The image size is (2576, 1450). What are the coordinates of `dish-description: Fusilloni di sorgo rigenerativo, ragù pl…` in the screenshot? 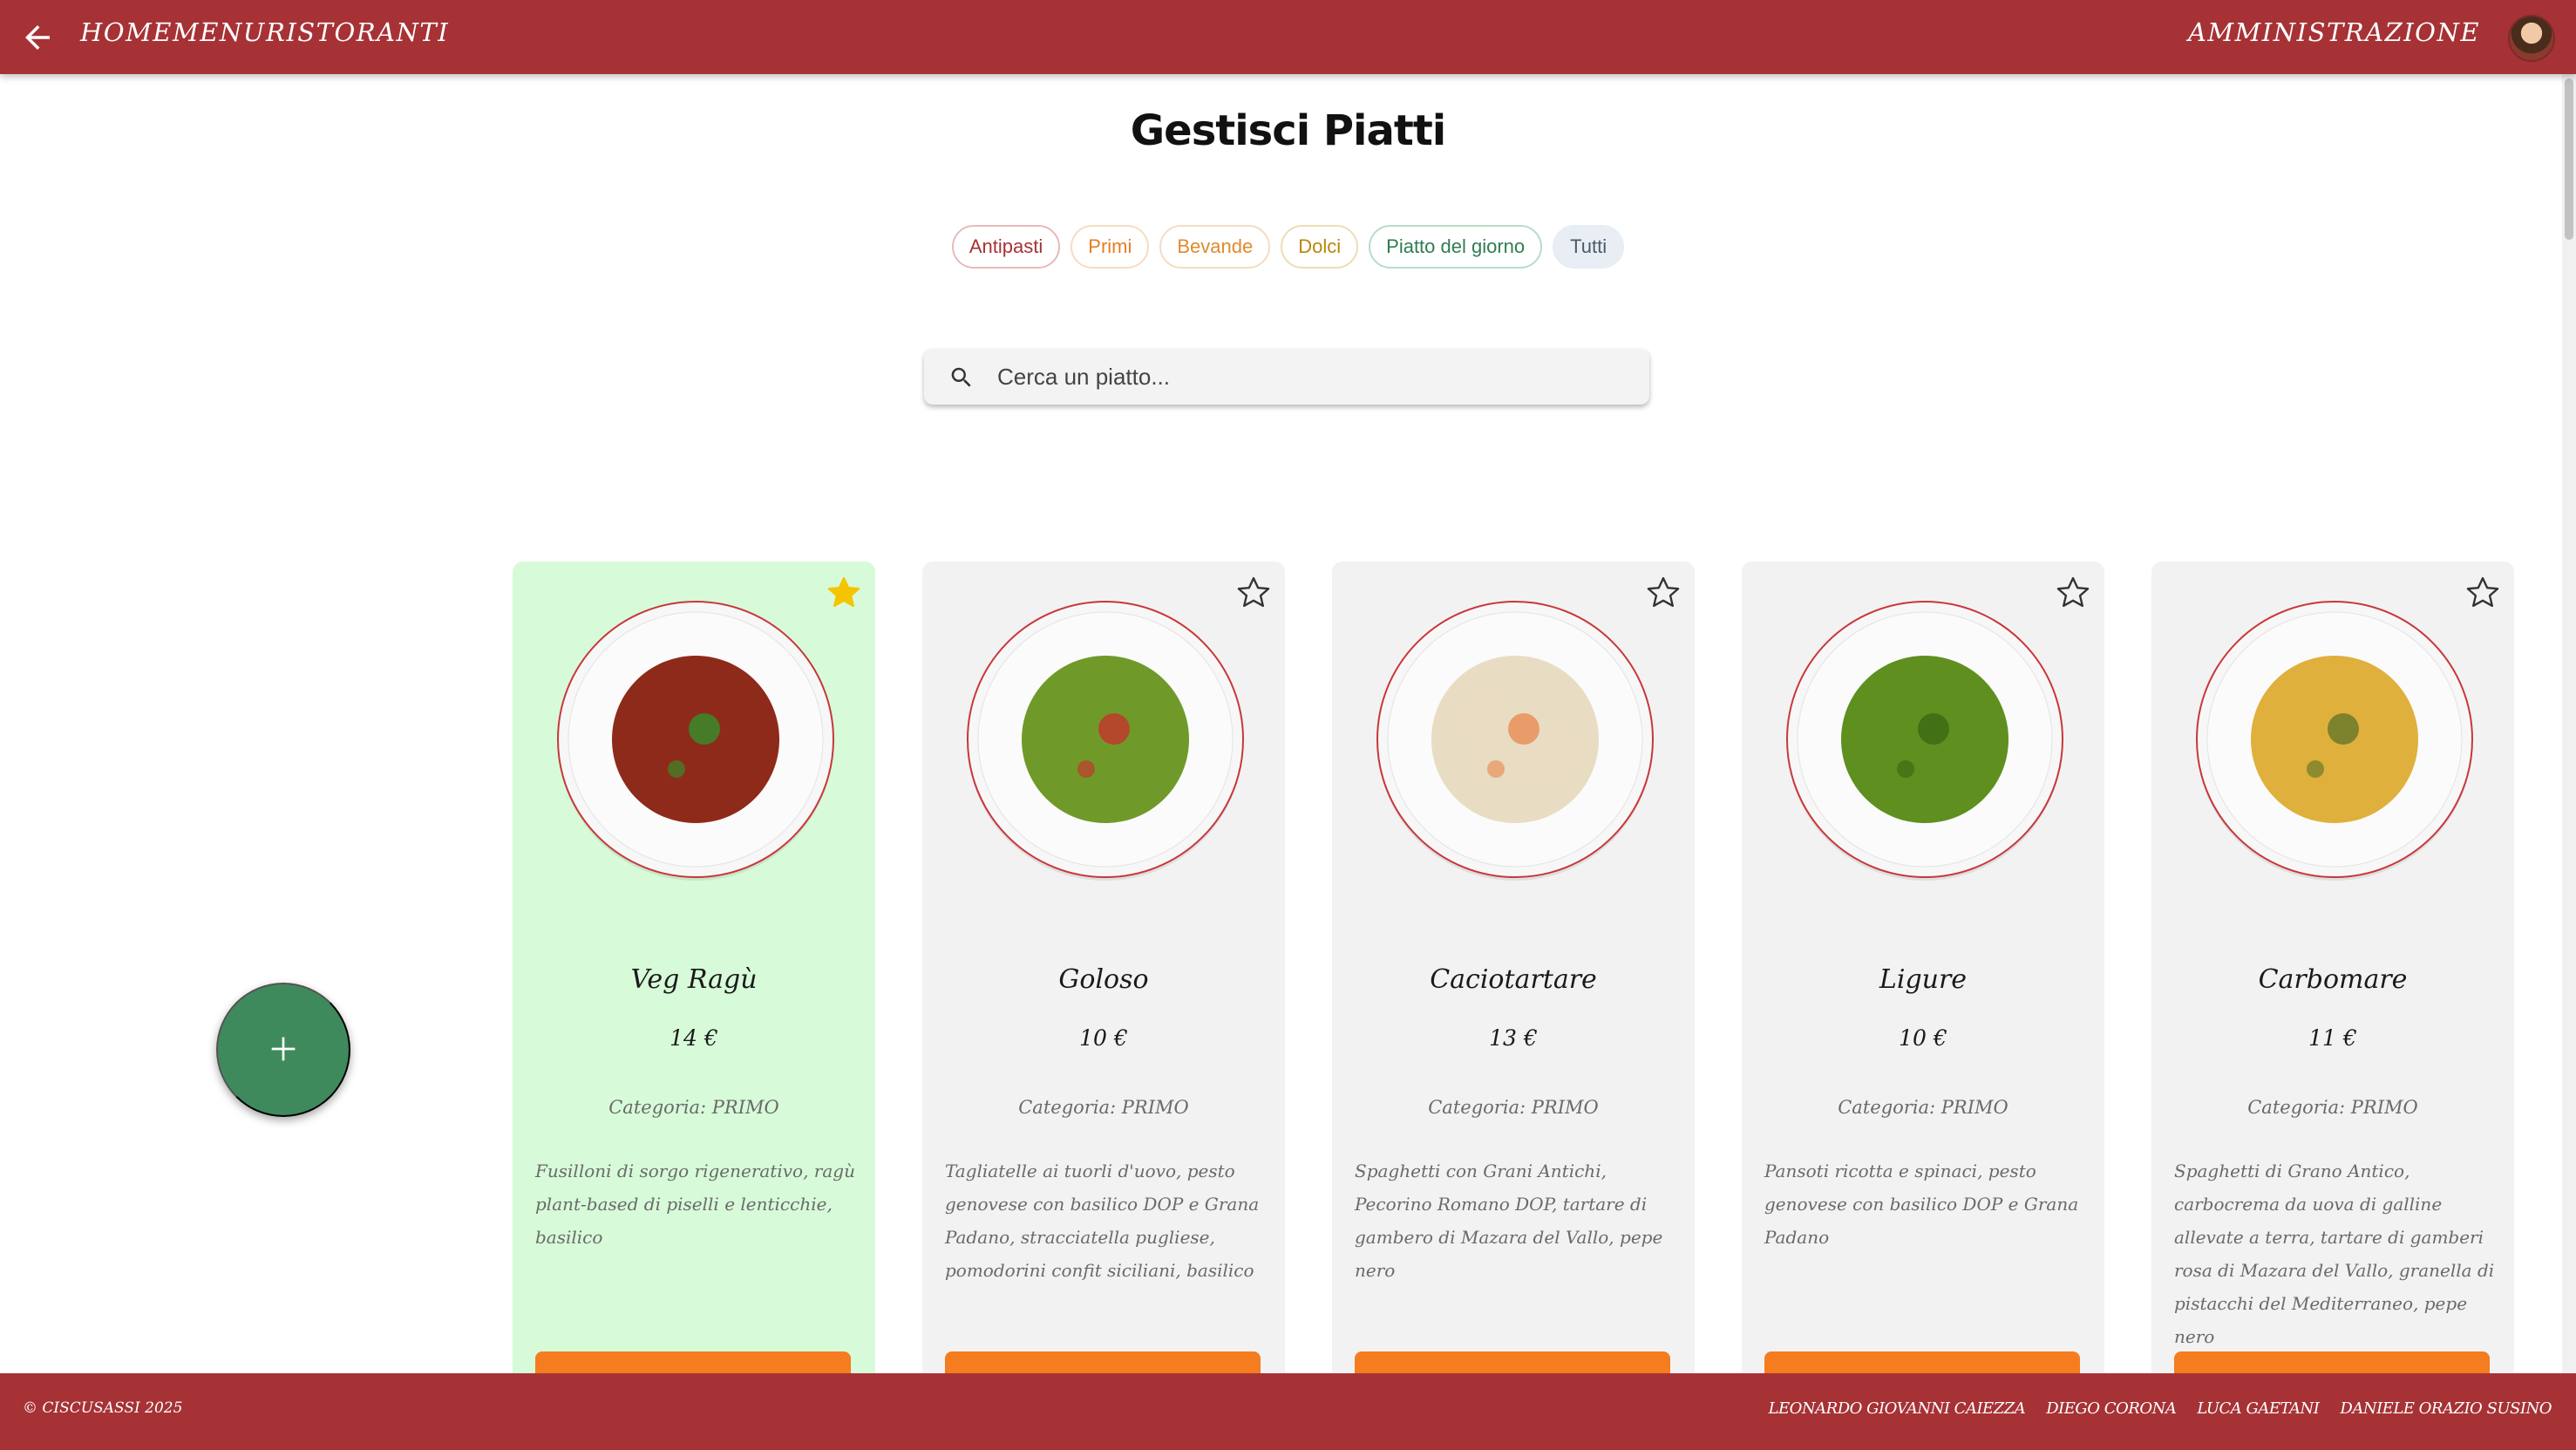 It's located at (695, 1204).